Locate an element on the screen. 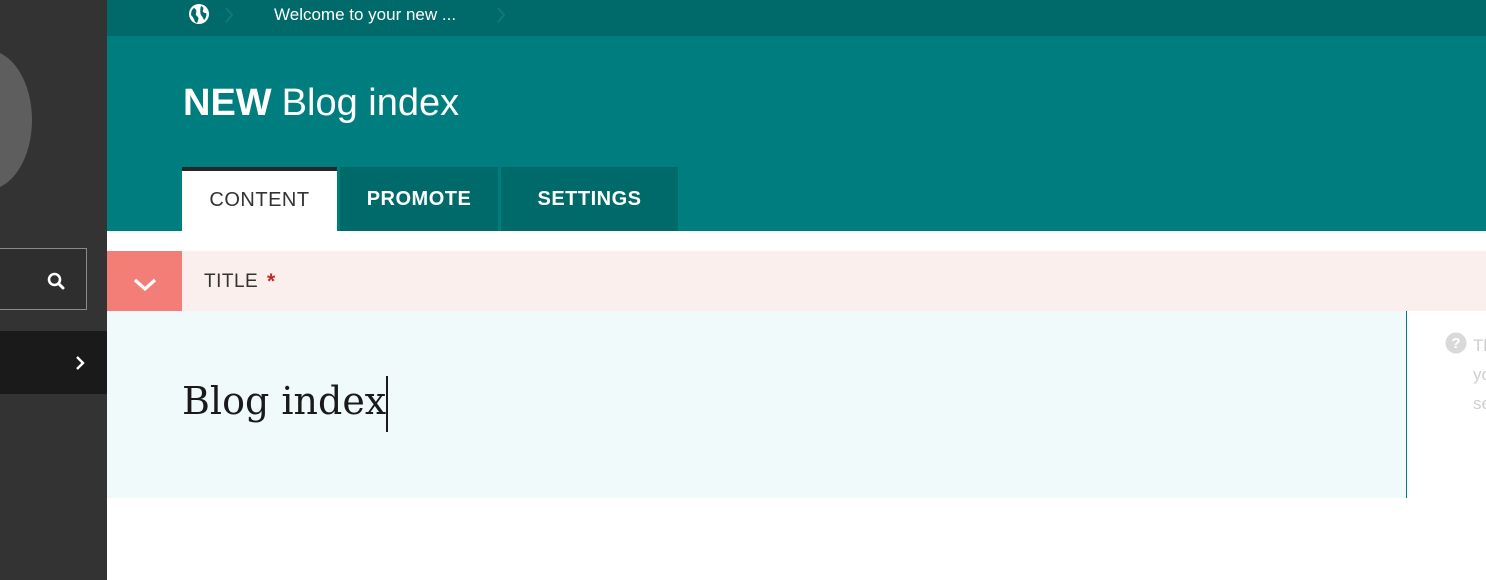 The width and height of the screenshot is (1486, 580). page-title: NEW Blog index is located at coordinates (321, 103).